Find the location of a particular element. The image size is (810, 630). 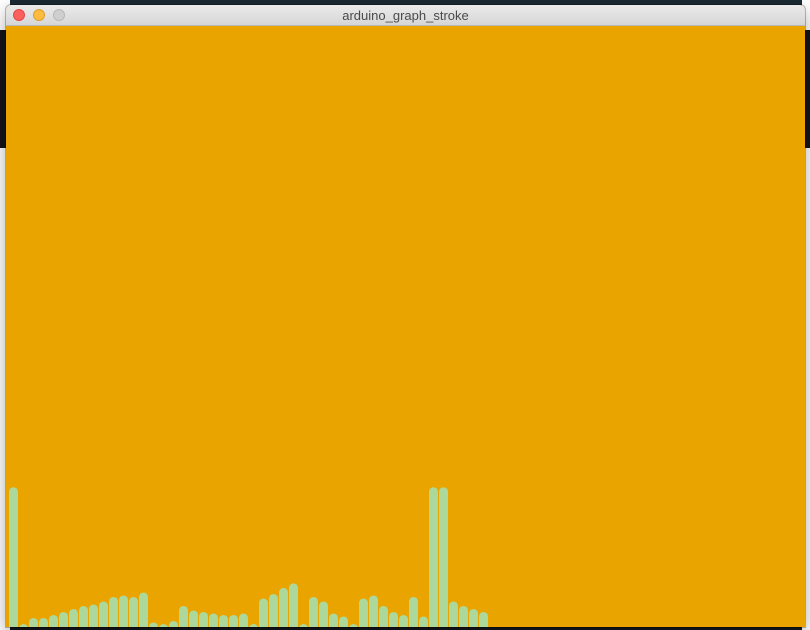

title-bar: arduino_graph_stroke is located at coordinates (405, 15).